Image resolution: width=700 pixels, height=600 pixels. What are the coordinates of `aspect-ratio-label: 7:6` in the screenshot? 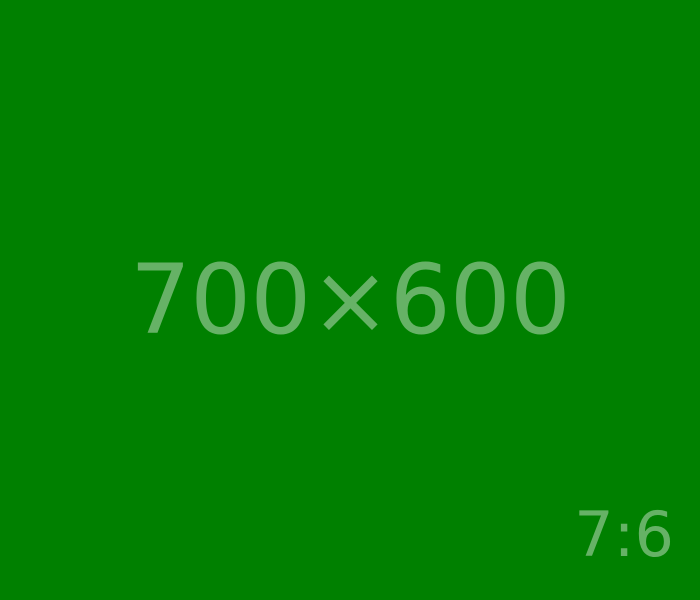 It's located at (624, 534).